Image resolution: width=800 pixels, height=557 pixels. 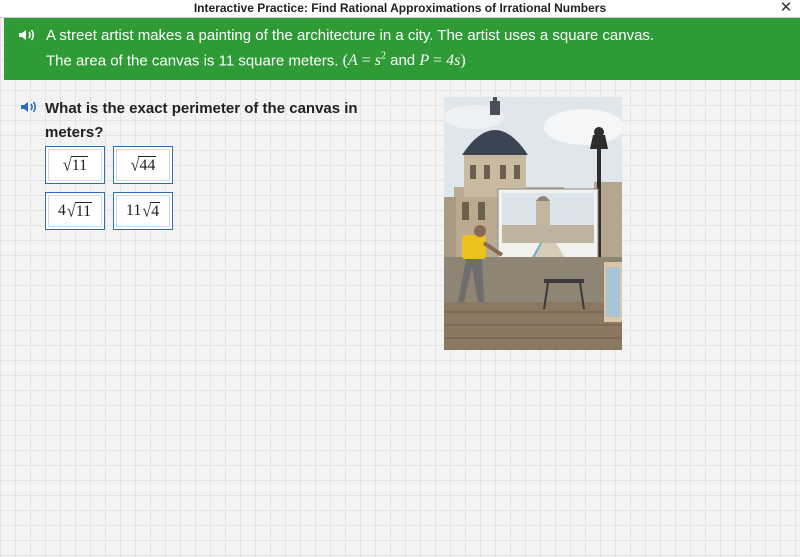 I want to click on formula: (A = s2 and P = 4s), so click(x=404, y=60).